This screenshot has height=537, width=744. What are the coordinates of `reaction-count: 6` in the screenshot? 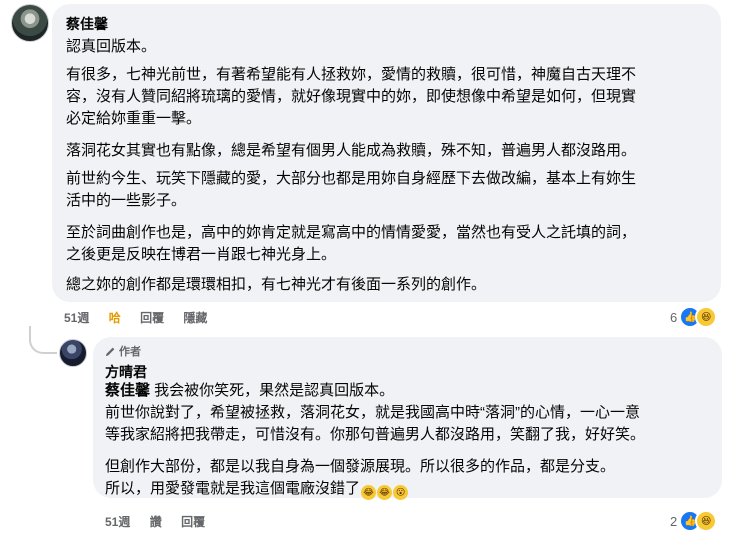 It's located at (674, 317).